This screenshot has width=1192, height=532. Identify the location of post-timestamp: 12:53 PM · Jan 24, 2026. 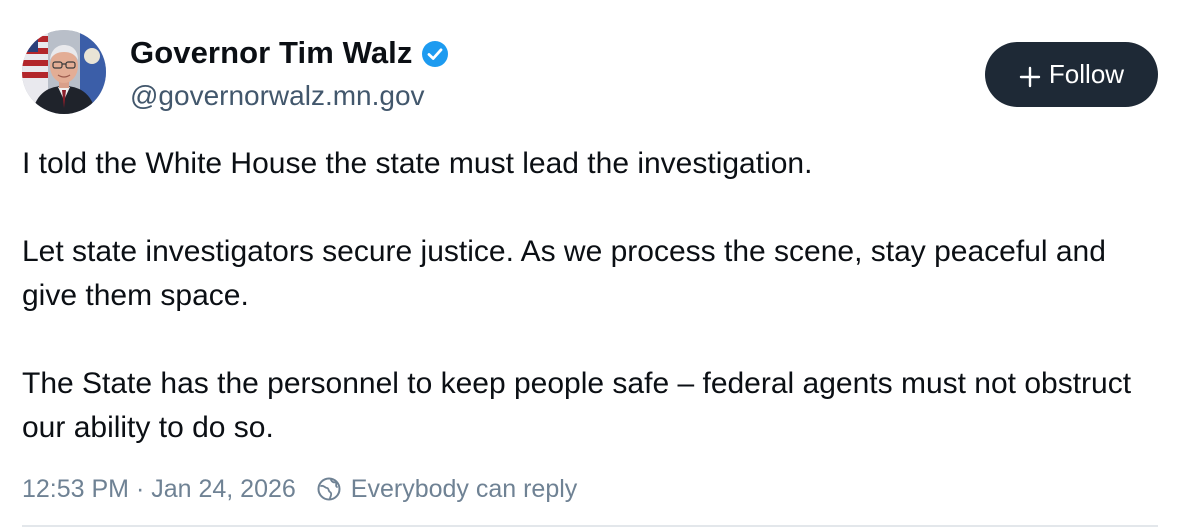
(159, 489).